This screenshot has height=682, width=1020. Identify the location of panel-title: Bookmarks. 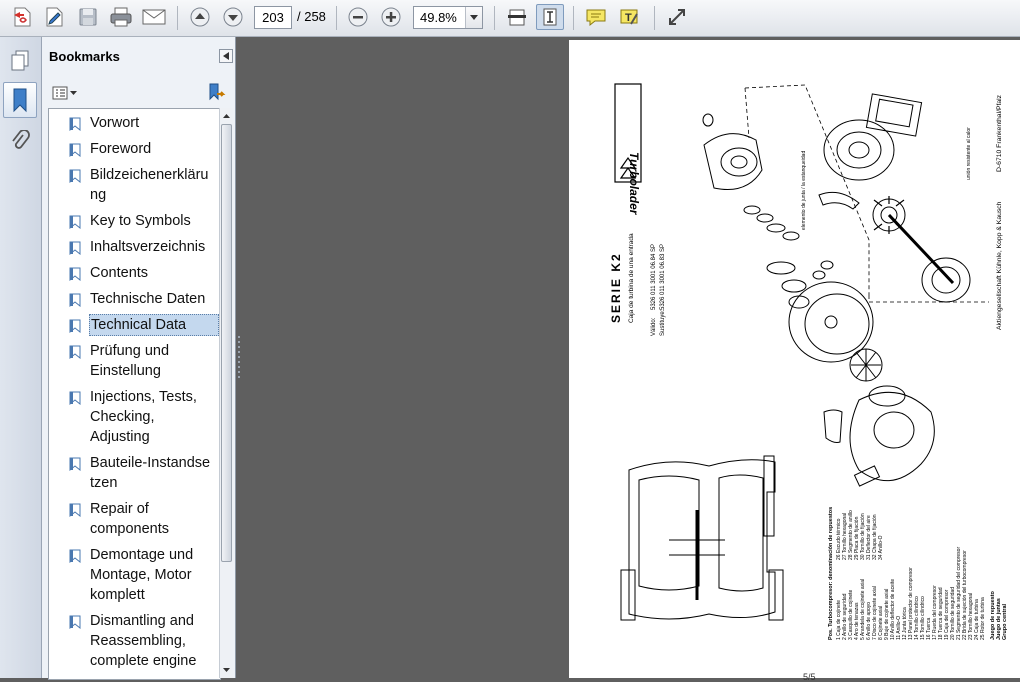
(84, 56).